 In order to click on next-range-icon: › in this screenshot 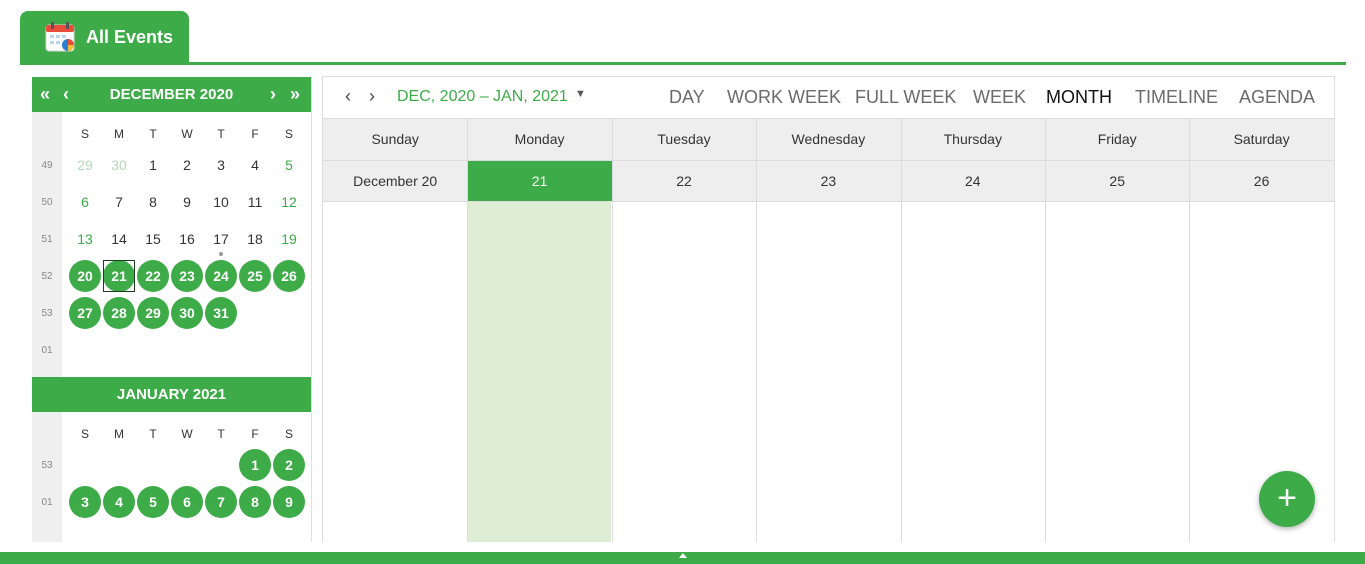, I will do `click(372, 96)`.